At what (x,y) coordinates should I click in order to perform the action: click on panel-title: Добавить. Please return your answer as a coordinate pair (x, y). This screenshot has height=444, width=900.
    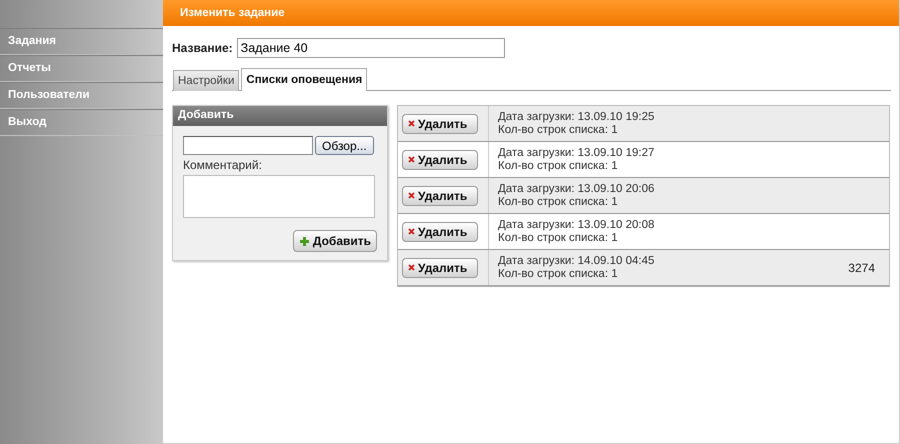
    Looking at the image, I should click on (280, 116).